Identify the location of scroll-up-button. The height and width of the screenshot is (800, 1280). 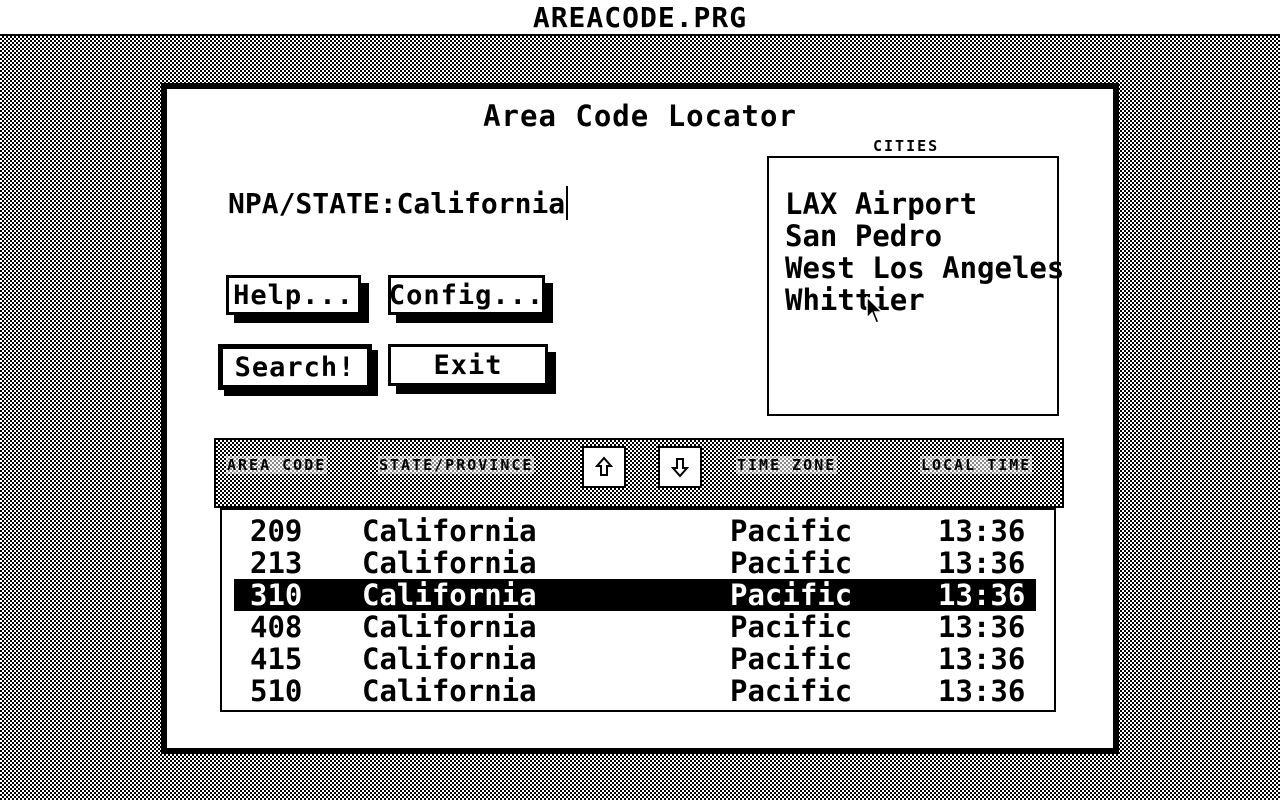
(604, 467).